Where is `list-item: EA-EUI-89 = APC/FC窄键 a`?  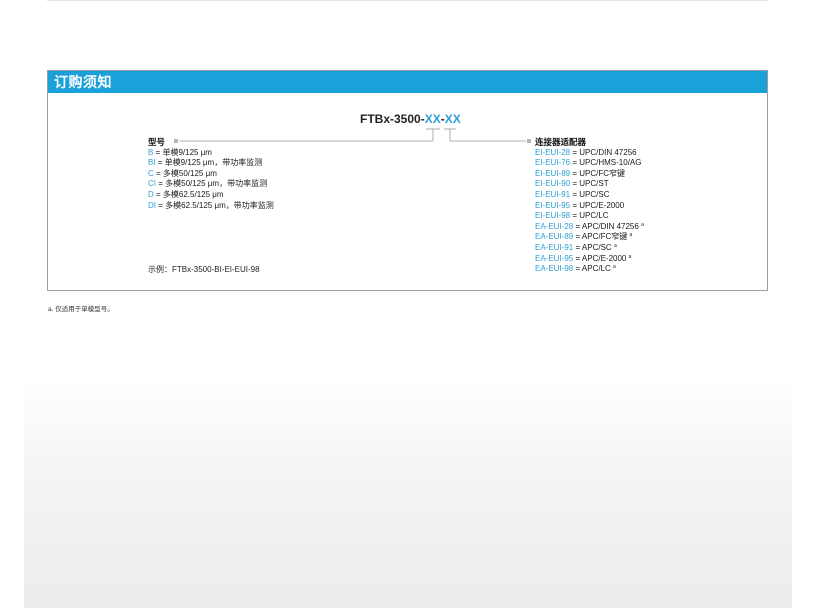 list-item: EA-EUI-89 = APC/FC窄键 a is located at coordinates (584, 237).